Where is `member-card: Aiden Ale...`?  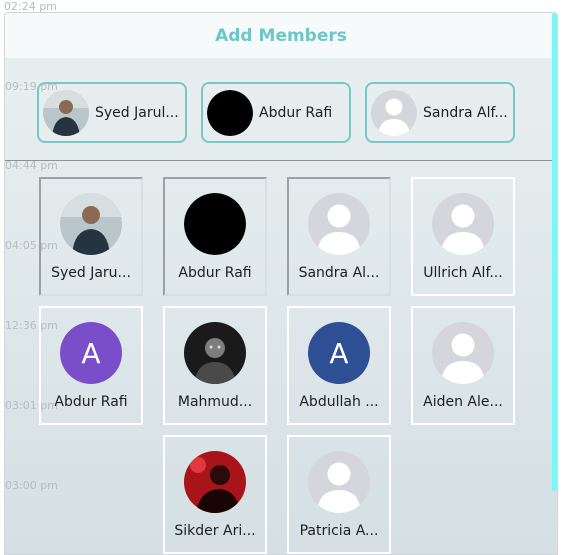
member-card: Aiden Ale... is located at coordinates (463, 365).